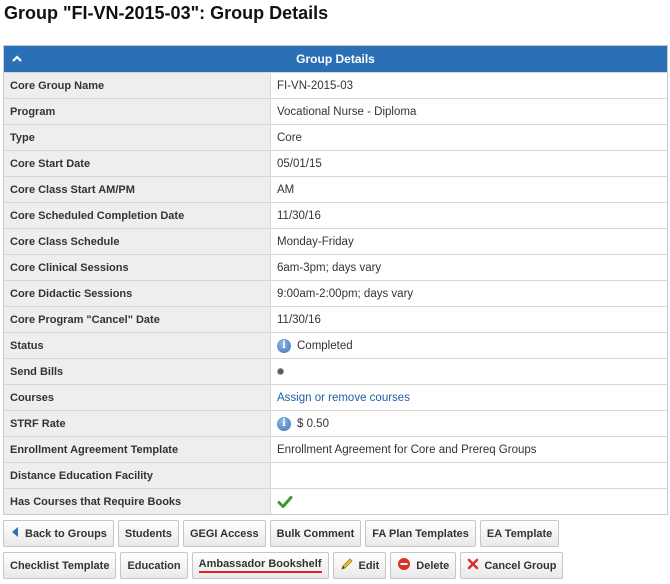  Describe the element at coordinates (285, 501) in the screenshot. I see `green-check-icon` at that location.